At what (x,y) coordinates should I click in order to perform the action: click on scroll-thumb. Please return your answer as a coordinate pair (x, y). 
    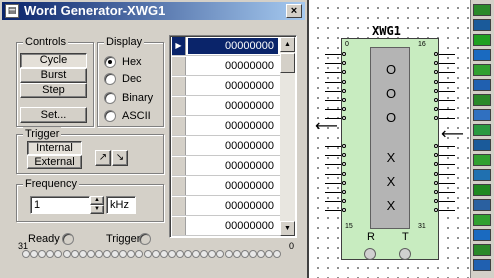
    Looking at the image, I should click on (287, 63).